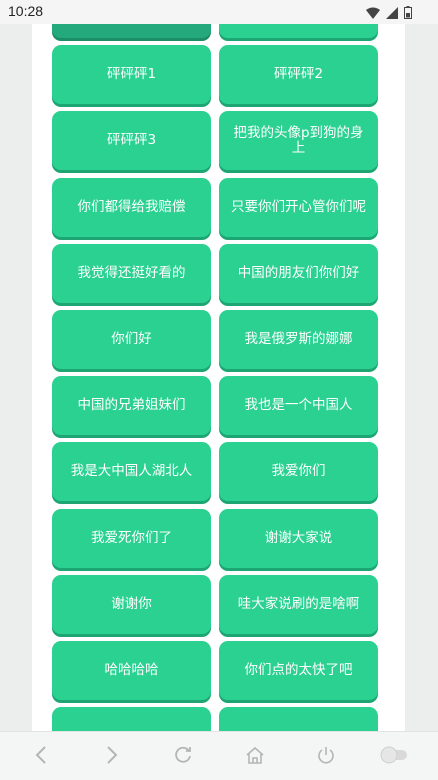  What do you see at coordinates (326, 755) in the screenshot?
I see `power-icon` at bounding box center [326, 755].